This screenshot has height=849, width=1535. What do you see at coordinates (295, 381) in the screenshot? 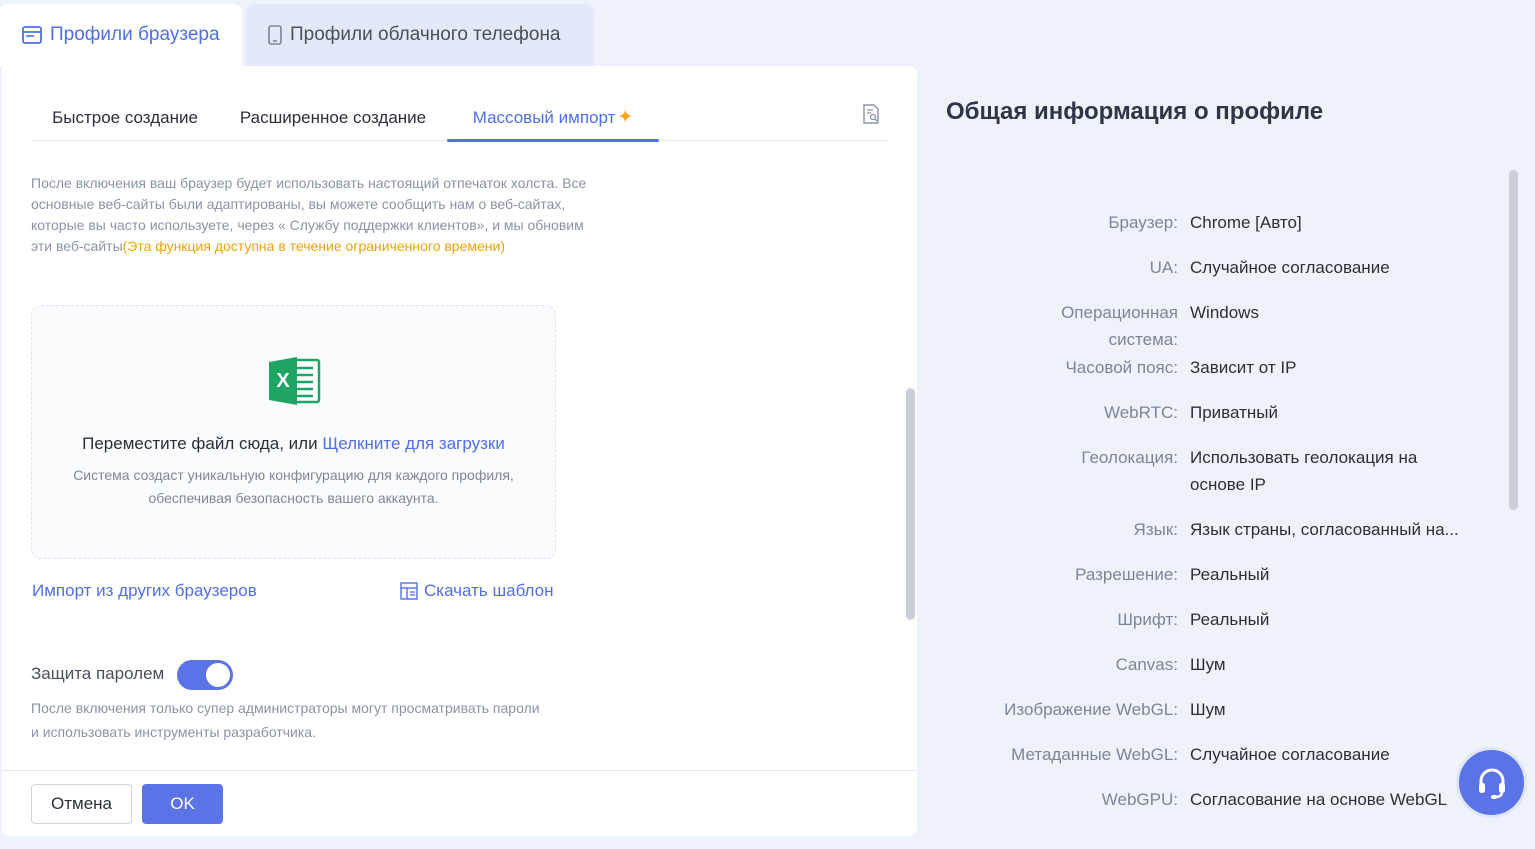
I see `excel-file-icon: X` at bounding box center [295, 381].